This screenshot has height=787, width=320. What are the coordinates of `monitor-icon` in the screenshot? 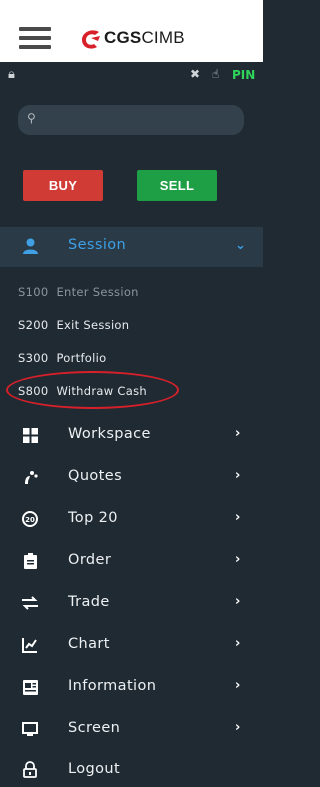 It's located at (30, 729).